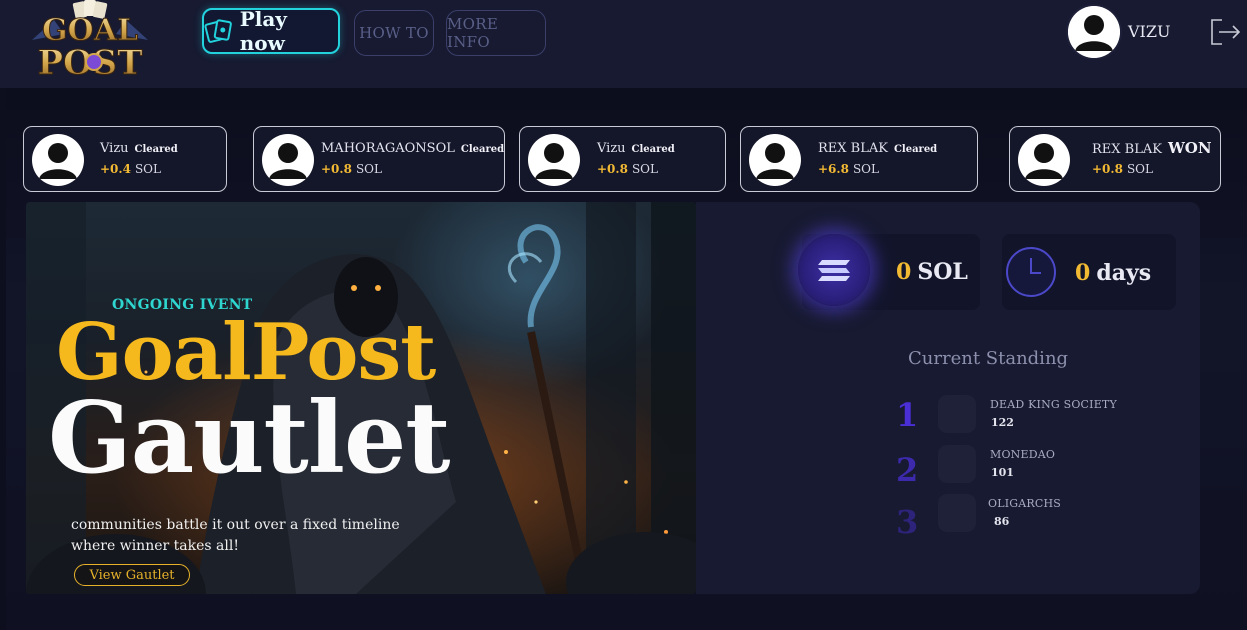  I want to click on activity-status: WON, so click(1189, 148).